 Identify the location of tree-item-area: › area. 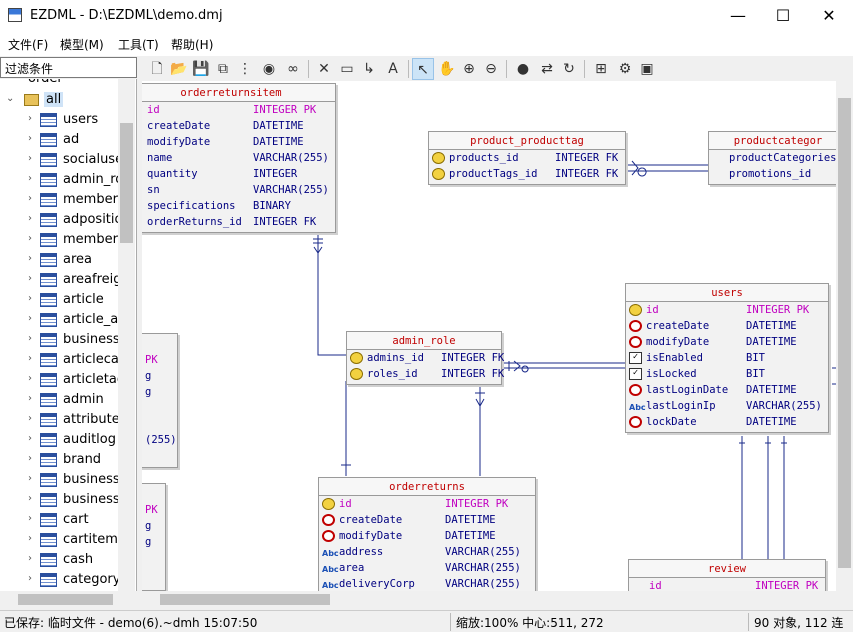
(71, 260).